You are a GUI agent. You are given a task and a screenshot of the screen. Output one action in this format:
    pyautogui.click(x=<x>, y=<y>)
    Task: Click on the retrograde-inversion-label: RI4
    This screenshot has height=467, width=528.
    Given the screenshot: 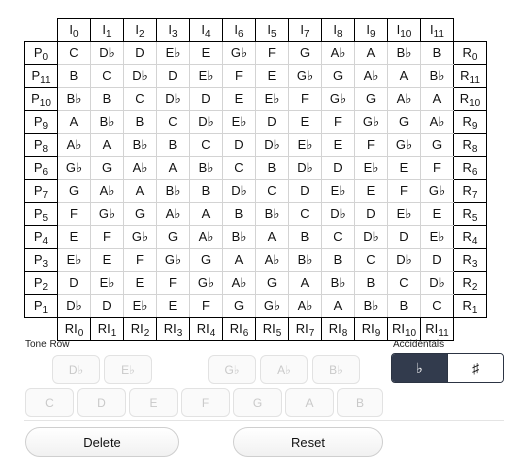 What is the action you would take?
    pyautogui.click(x=206, y=329)
    